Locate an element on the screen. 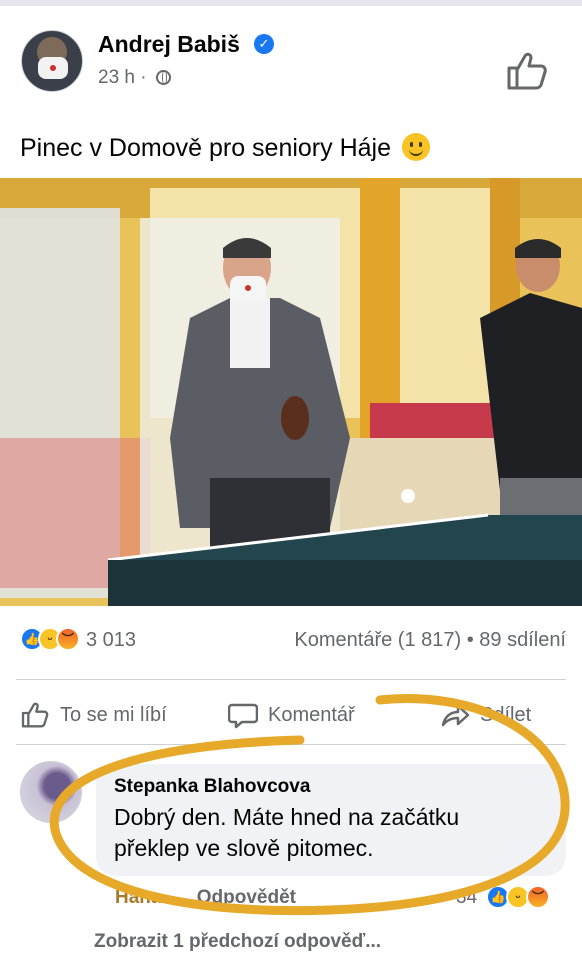  globe-icon is located at coordinates (163, 77).